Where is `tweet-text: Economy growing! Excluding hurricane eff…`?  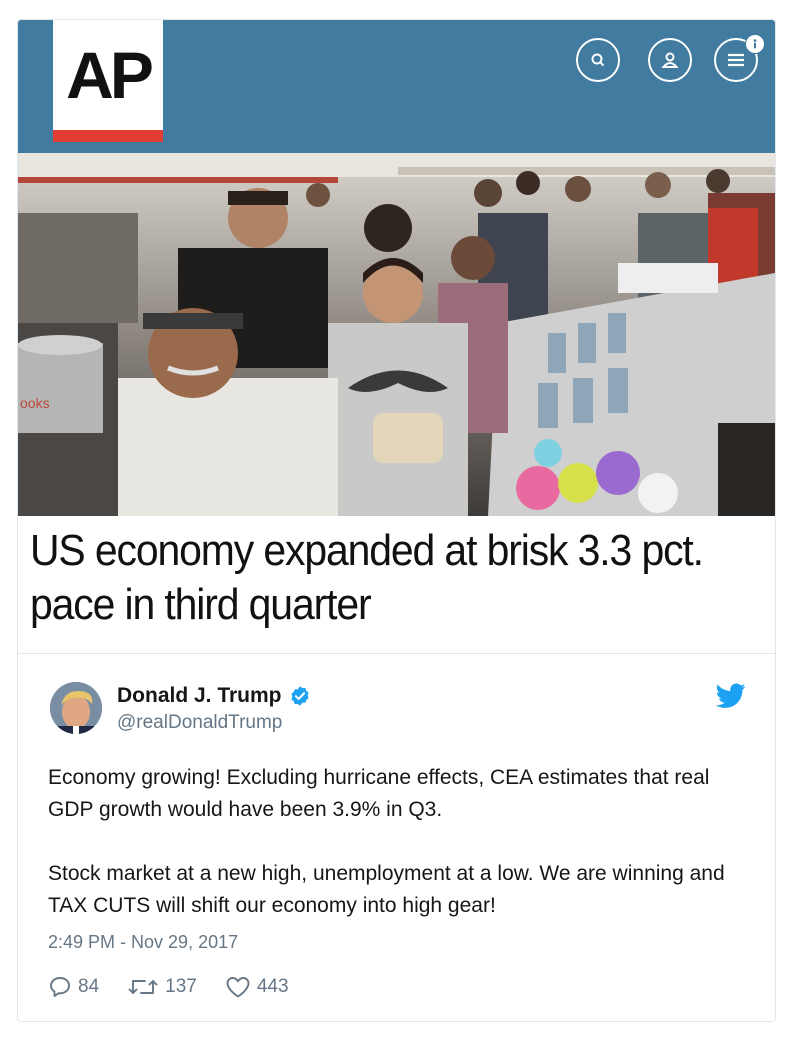 tweet-text: Economy growing! Excluding hurricane eff… is located at coordinates (386, 841).